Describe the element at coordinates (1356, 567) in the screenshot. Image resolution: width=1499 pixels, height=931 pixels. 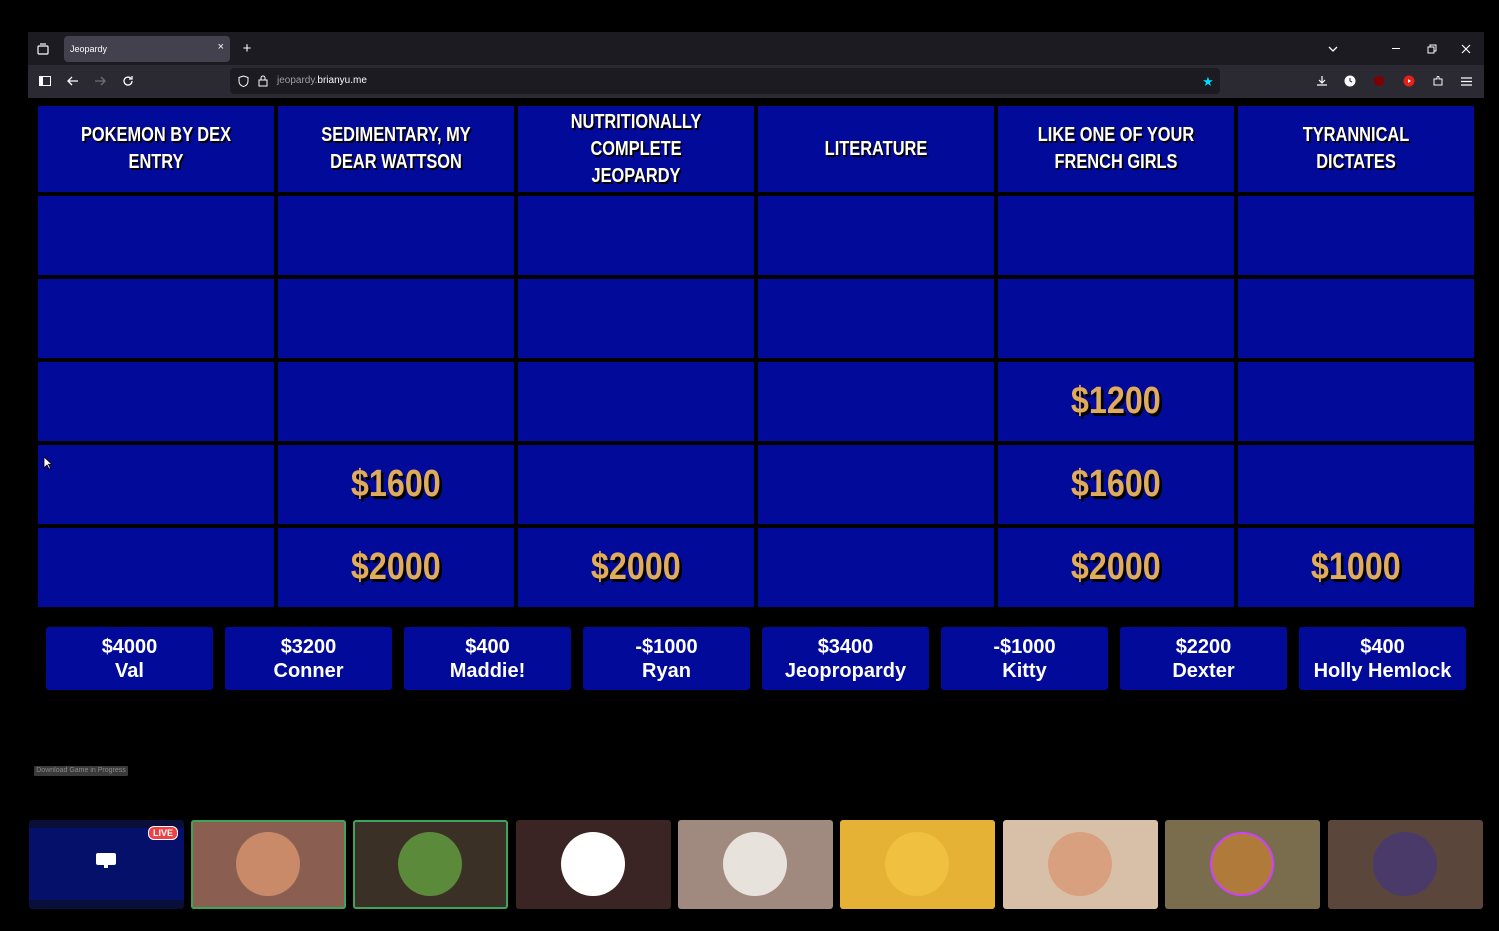
I see `clue-cell: $1000` at that location.